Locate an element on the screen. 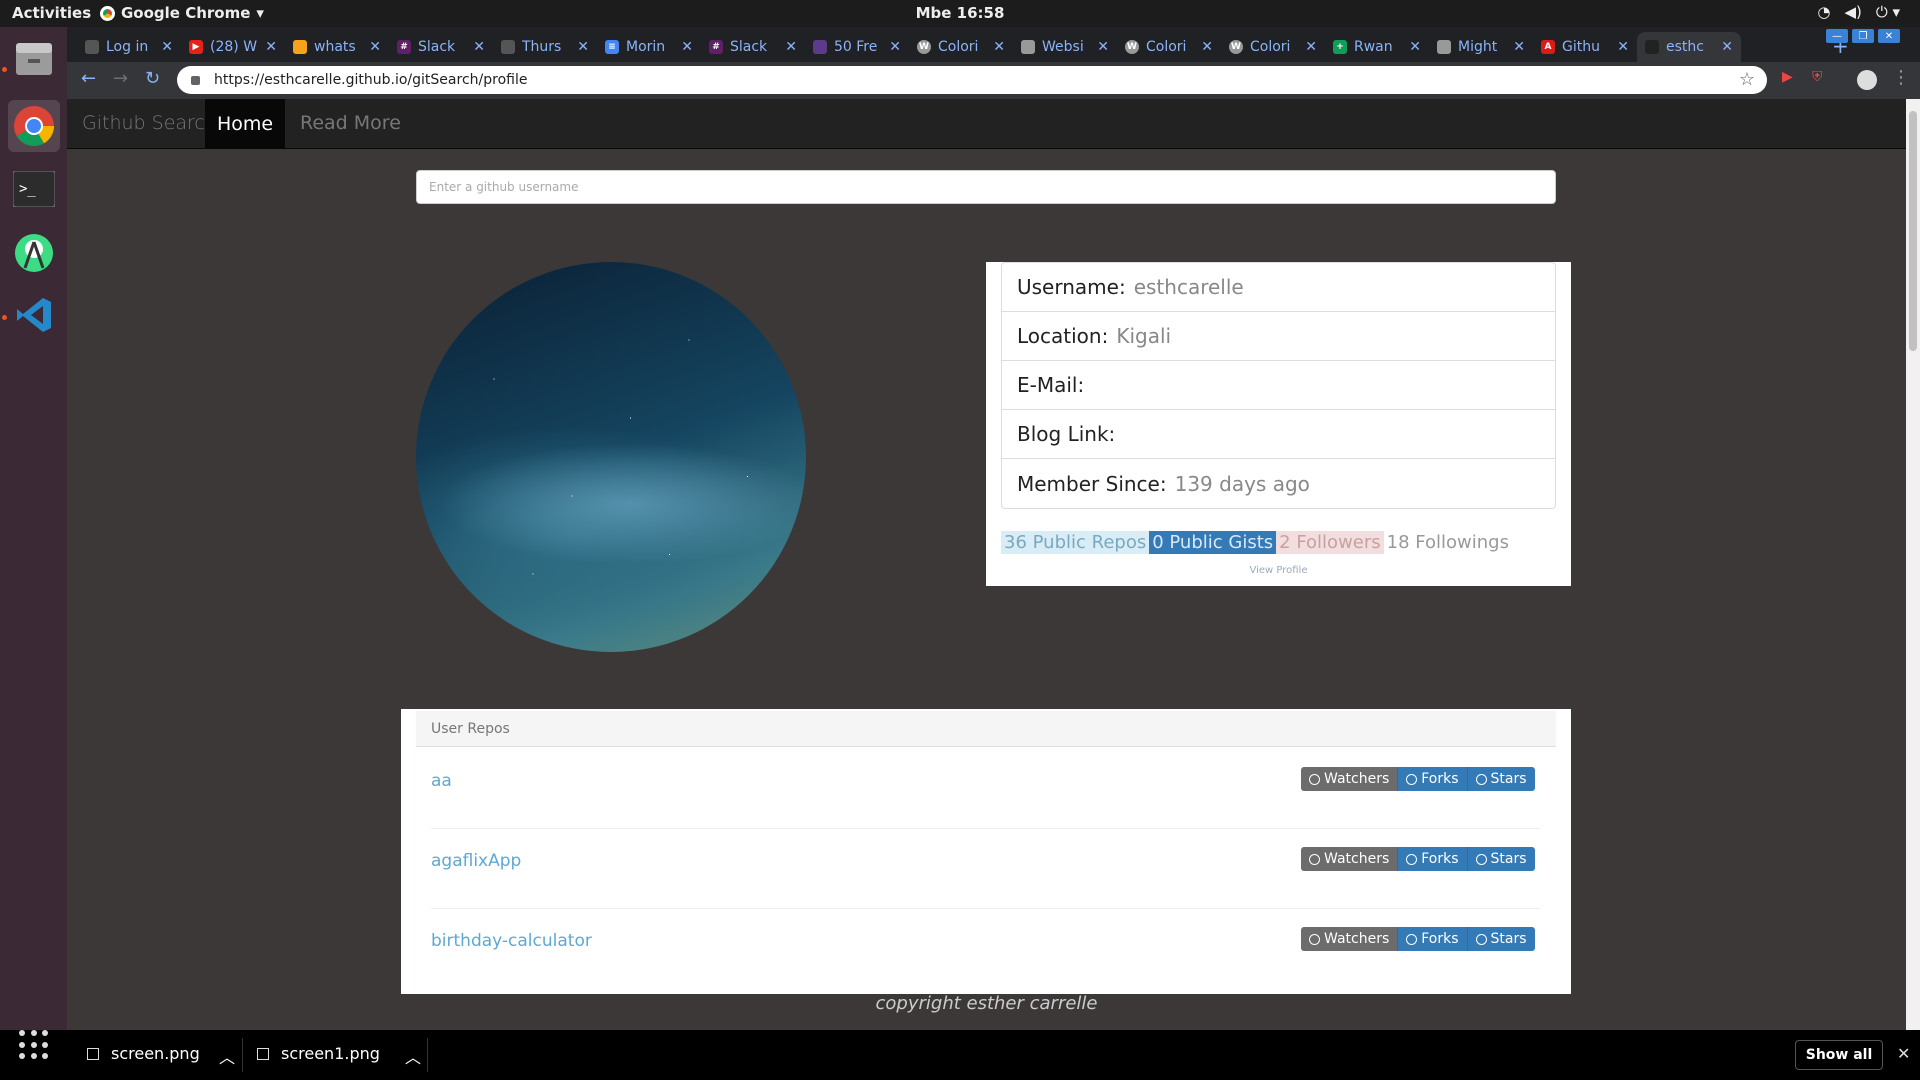 The height and width of the screenshot is (1080, 1920). chrome-app-icon is located at coordinates (34, 126).